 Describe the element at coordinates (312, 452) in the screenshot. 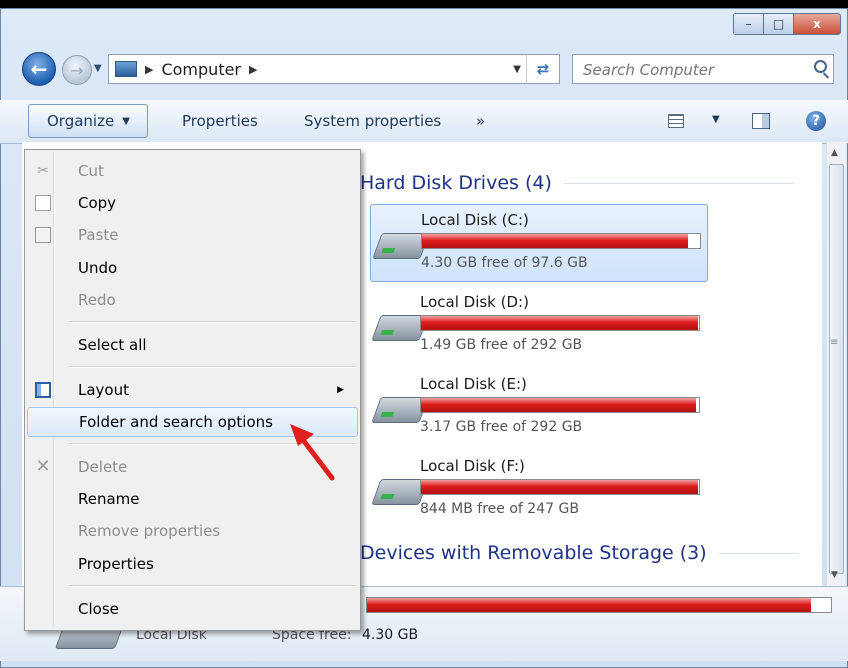

I see `annotation-arrow-icon` at that location.